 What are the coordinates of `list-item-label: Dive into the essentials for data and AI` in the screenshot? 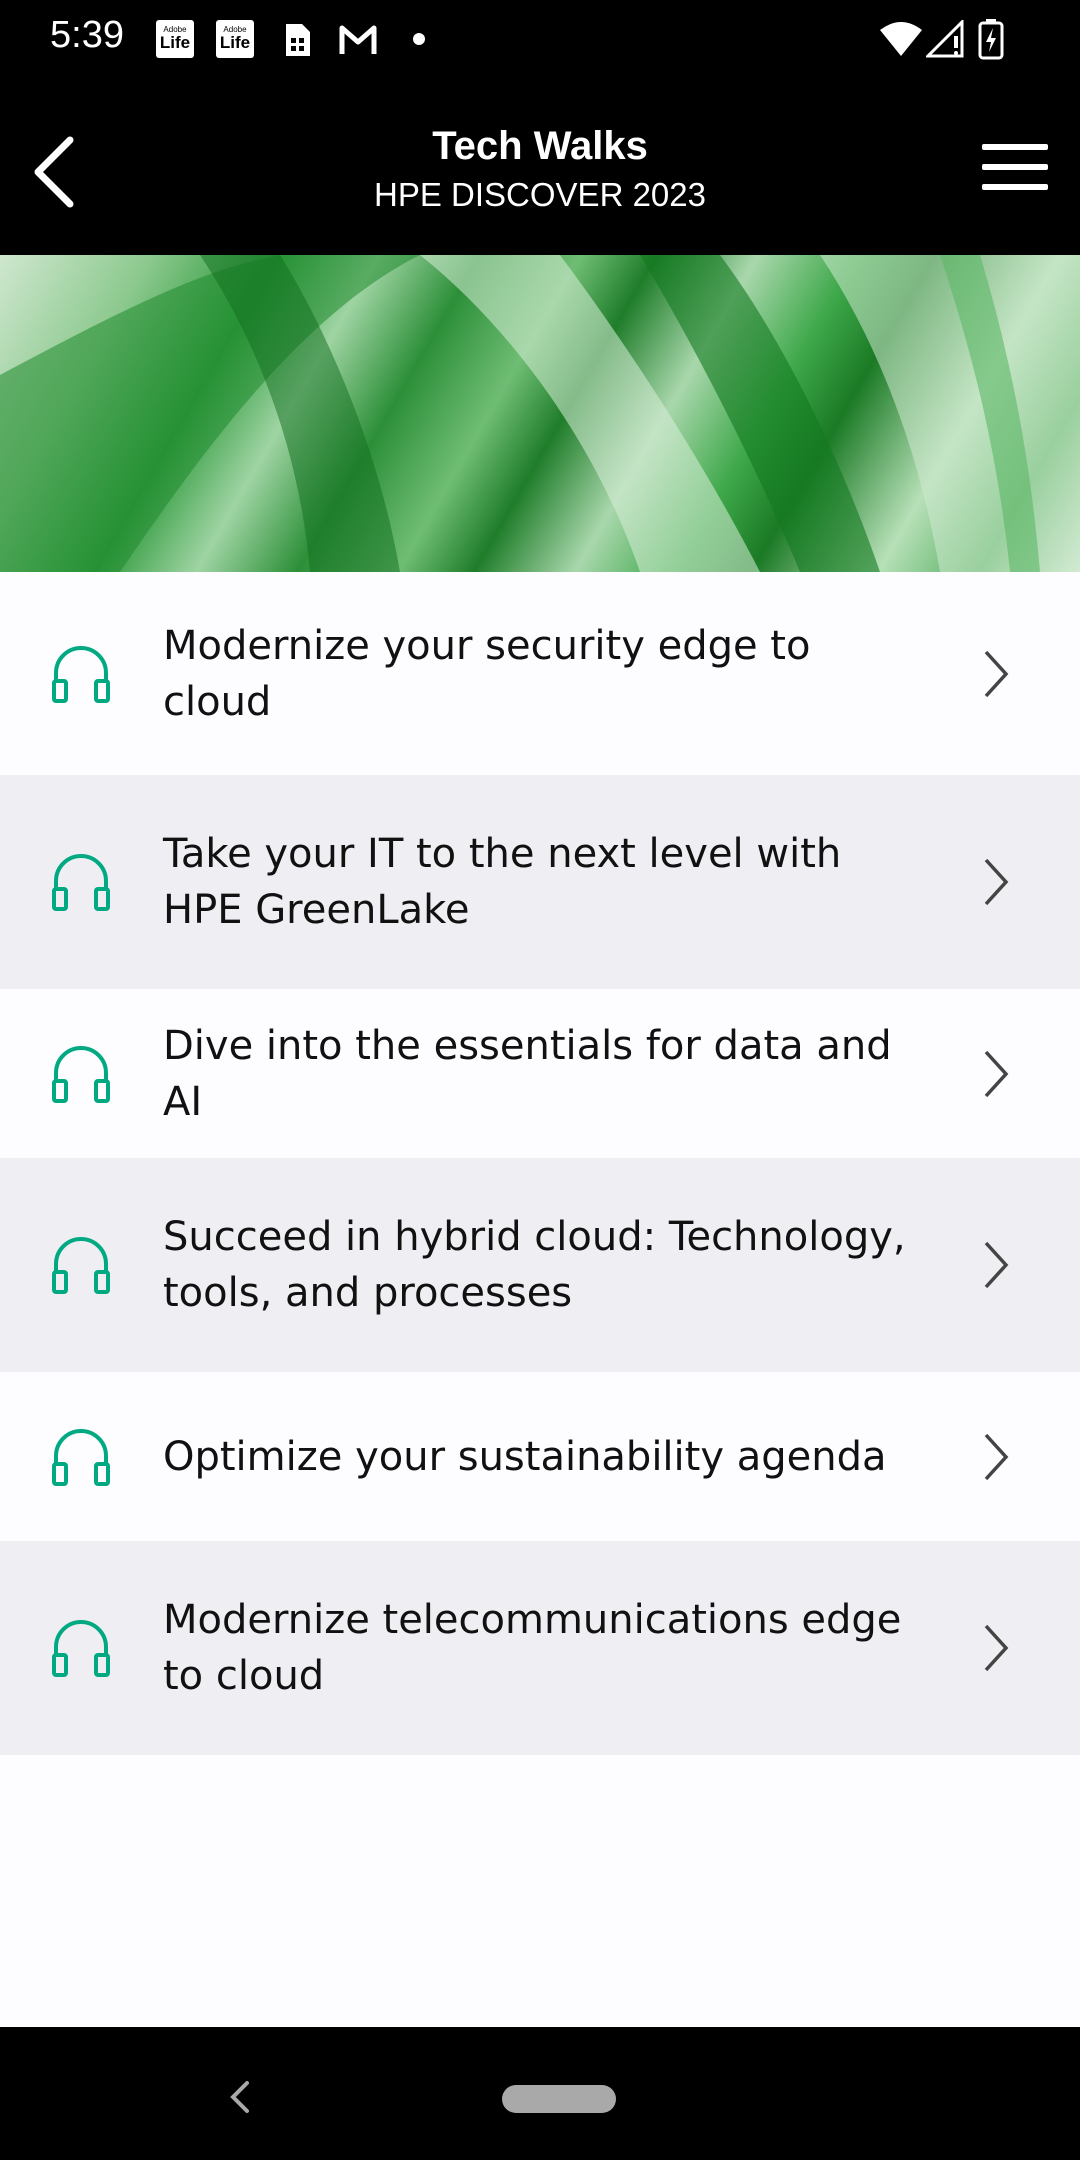 It's located at (527, 1073).